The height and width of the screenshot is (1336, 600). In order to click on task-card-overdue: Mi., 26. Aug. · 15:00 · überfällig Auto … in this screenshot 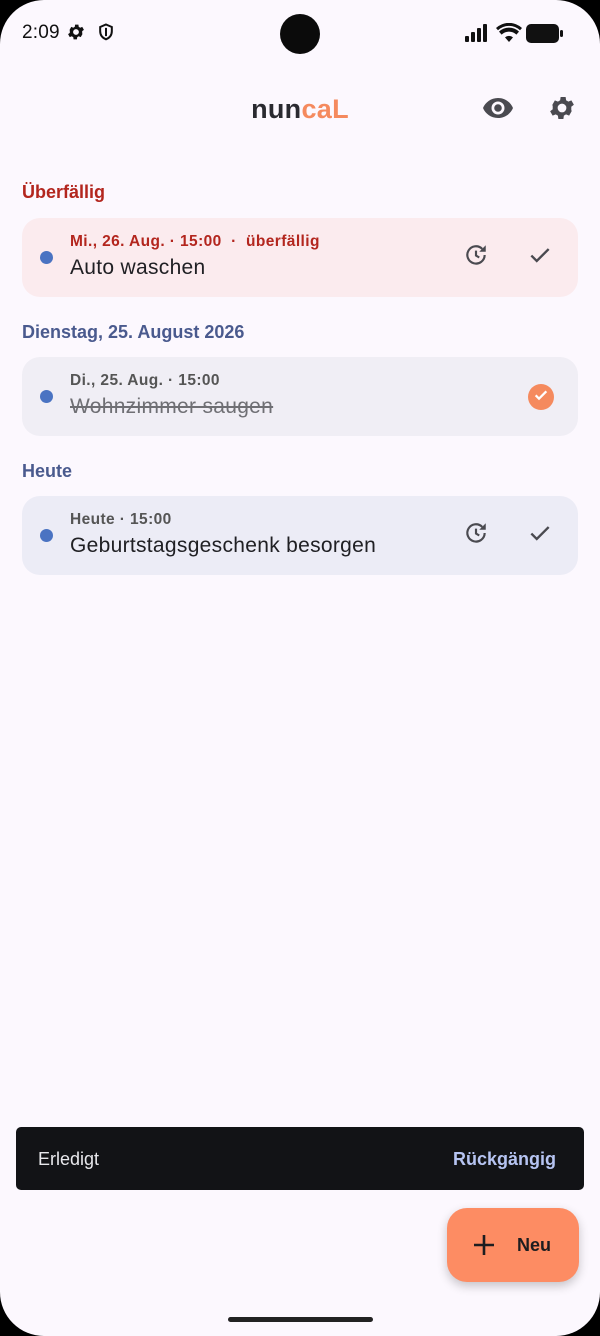, I will do `click(300, 257)`.